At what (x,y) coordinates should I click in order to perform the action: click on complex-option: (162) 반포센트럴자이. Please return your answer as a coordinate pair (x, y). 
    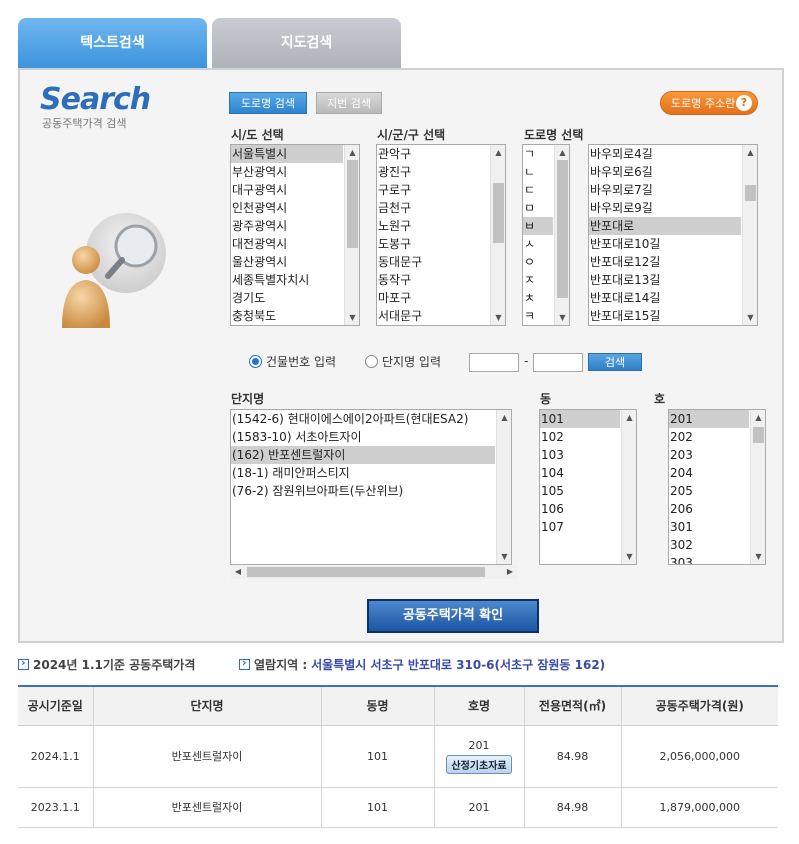
    Looking at the image, I should click on (363, 455).